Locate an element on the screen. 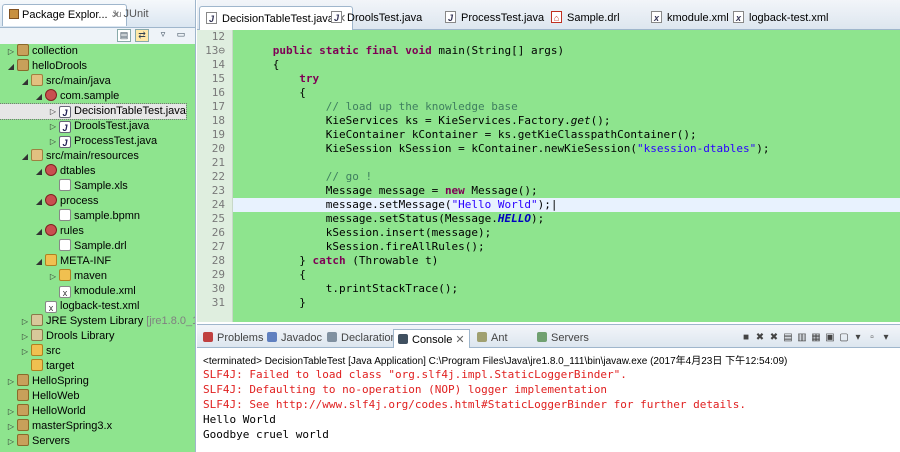 Image resolution: width=900 pixels, height=452 pixels. tree-item: ◢ rules is located at coordinates (42, 231).